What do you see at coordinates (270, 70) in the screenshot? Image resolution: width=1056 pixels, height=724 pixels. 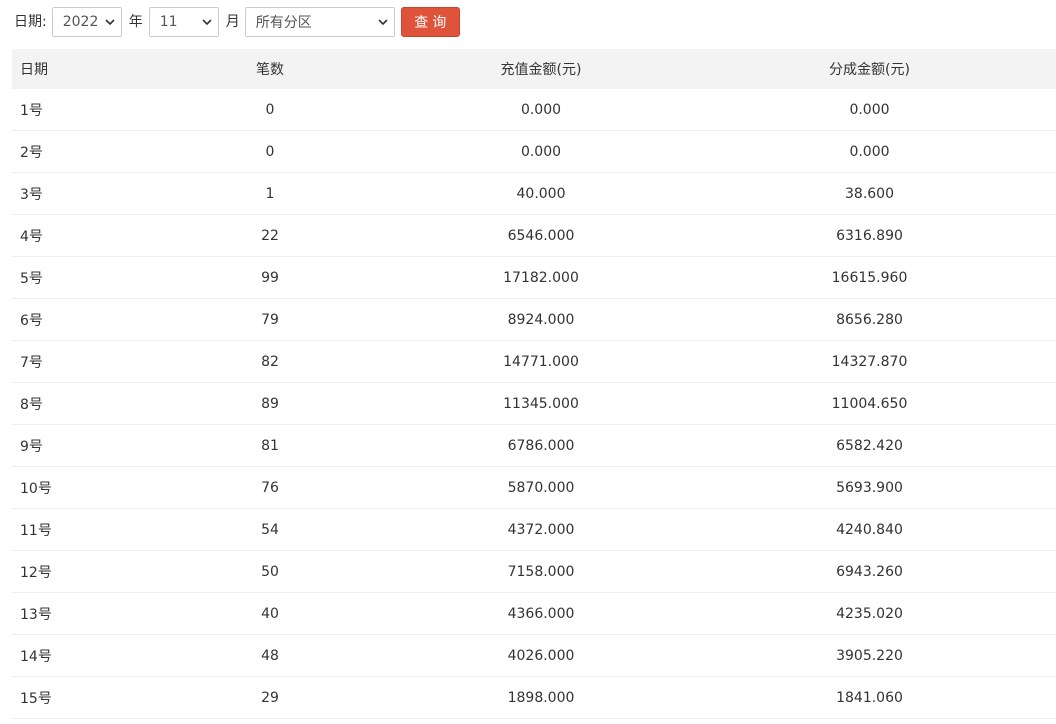 I see `column-header-count: 笔数` at bounding box center [270, 70].